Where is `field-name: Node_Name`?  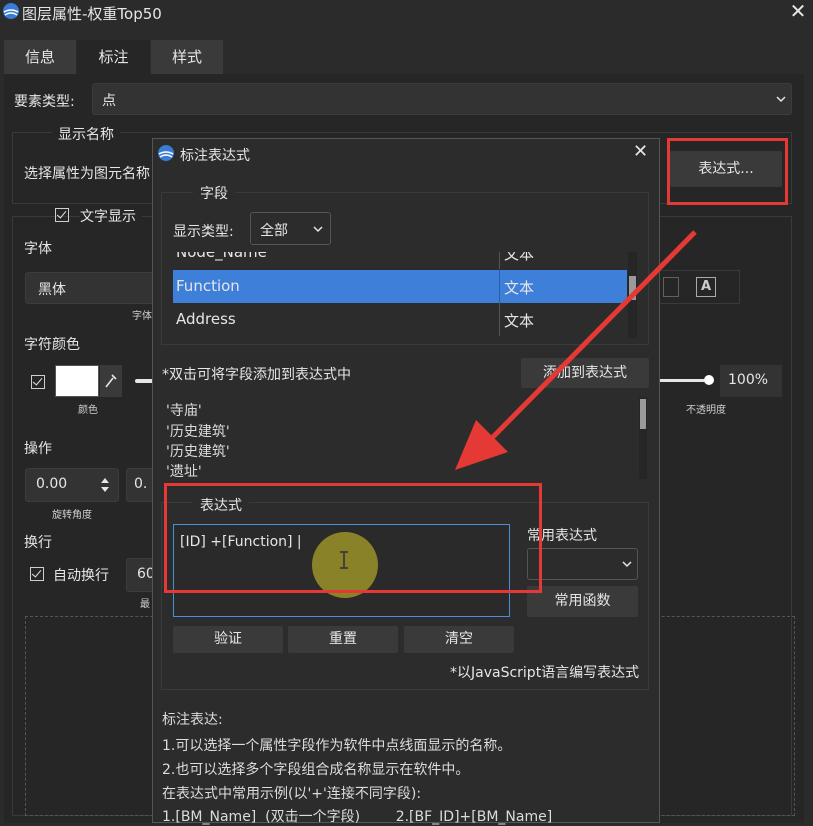
field-name: Node_Name is located at coordinates (221, 256).